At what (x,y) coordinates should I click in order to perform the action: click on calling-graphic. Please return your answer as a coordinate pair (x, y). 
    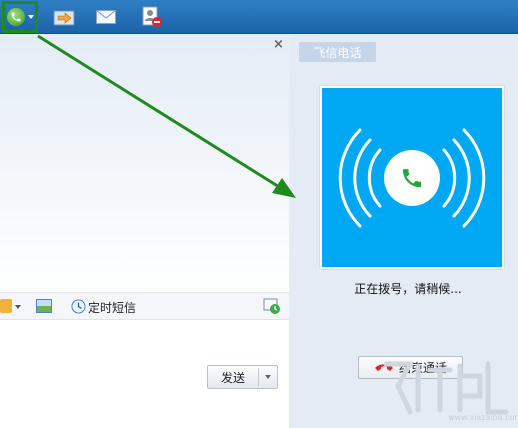
    Looking at the image, I should click on (412, 177).